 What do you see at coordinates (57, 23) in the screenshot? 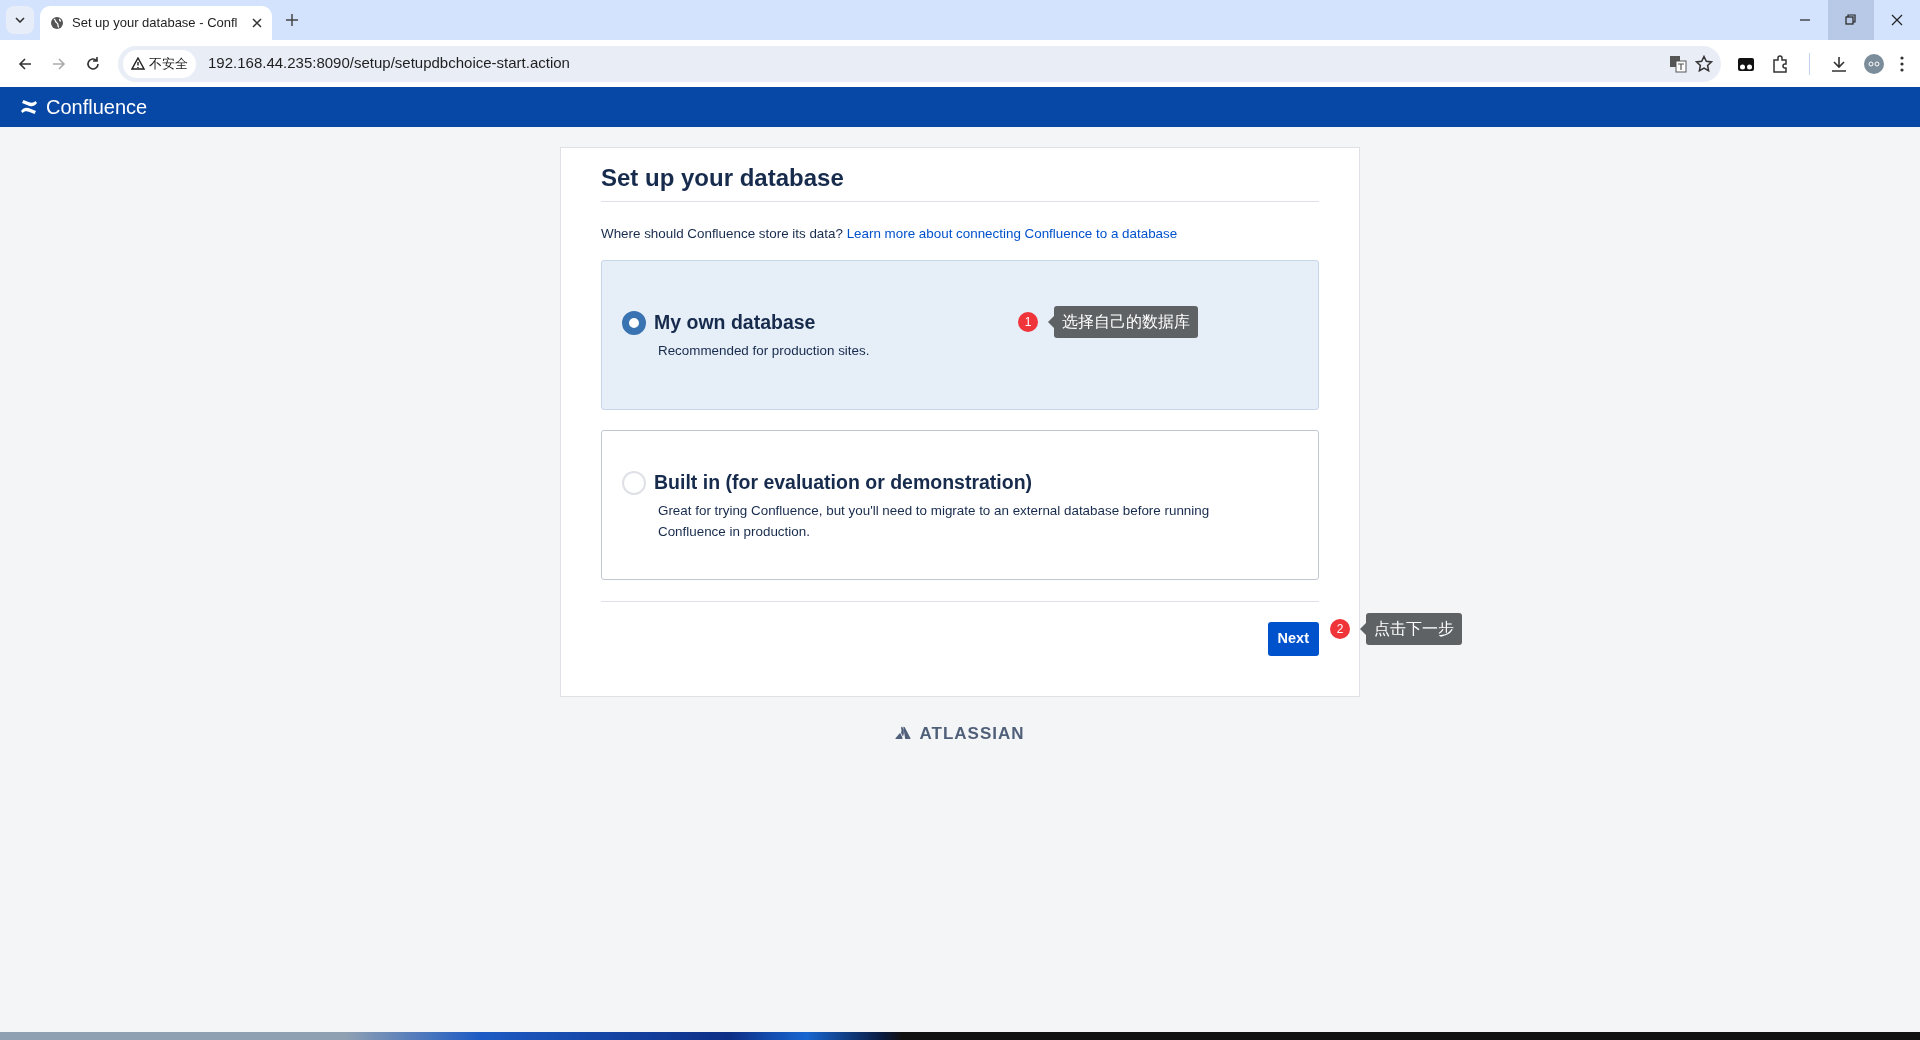
I see `globe-icon` at bounding box center [57, 23].